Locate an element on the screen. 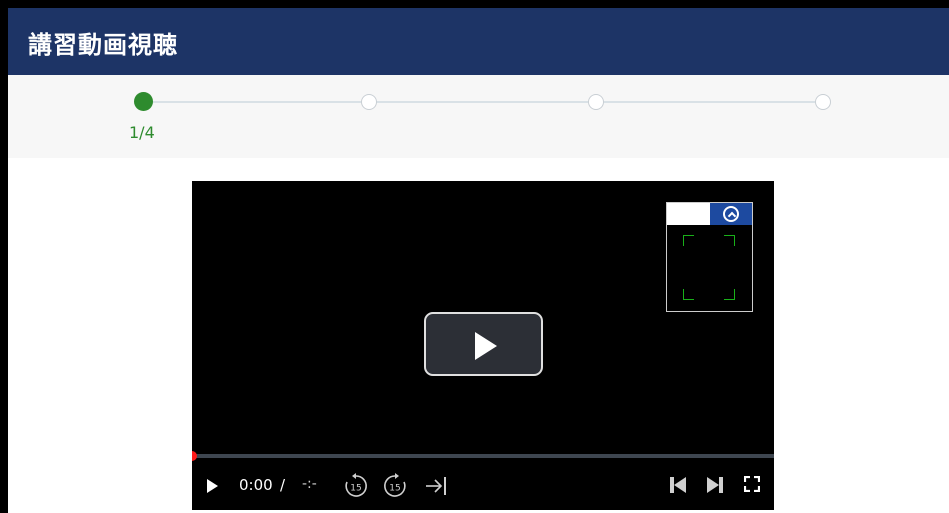 The width and height of the screenshot is (949, 513). skip-to-end-icon is located at coordinates (436, 486).